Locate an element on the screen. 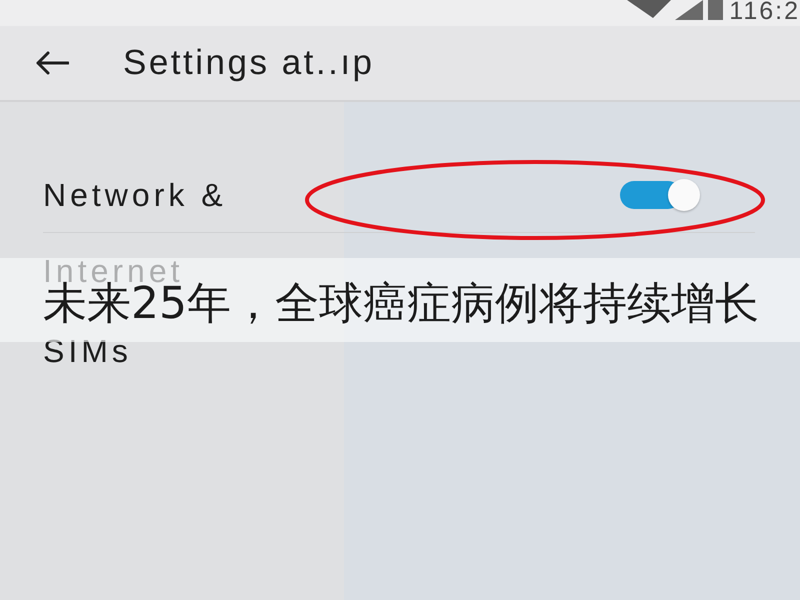 The image size is (800, 600). status-time: 116:2 is located at coordinates (764, 11).